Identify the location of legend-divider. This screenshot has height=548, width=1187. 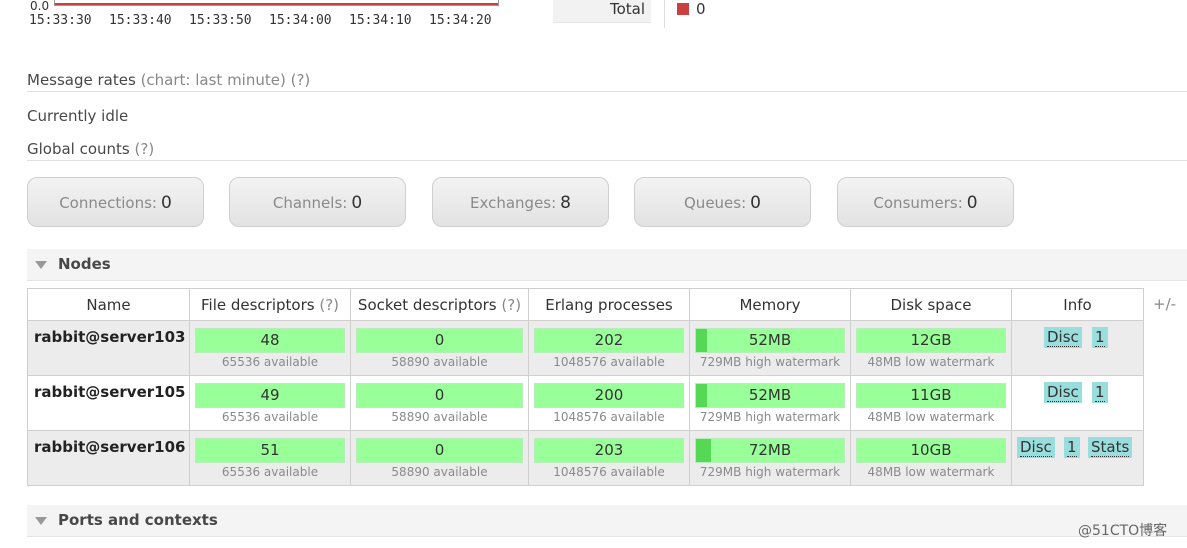
(664, 14).